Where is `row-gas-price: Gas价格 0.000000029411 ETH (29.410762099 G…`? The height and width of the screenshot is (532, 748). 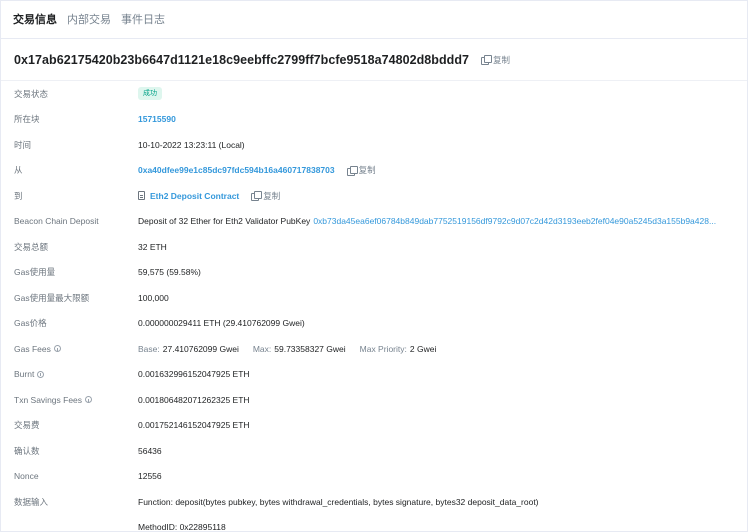
row-gas-price: Gas价格 0.000000029411 ETH (29.410762099 G… is located at coordinates (374, 324).